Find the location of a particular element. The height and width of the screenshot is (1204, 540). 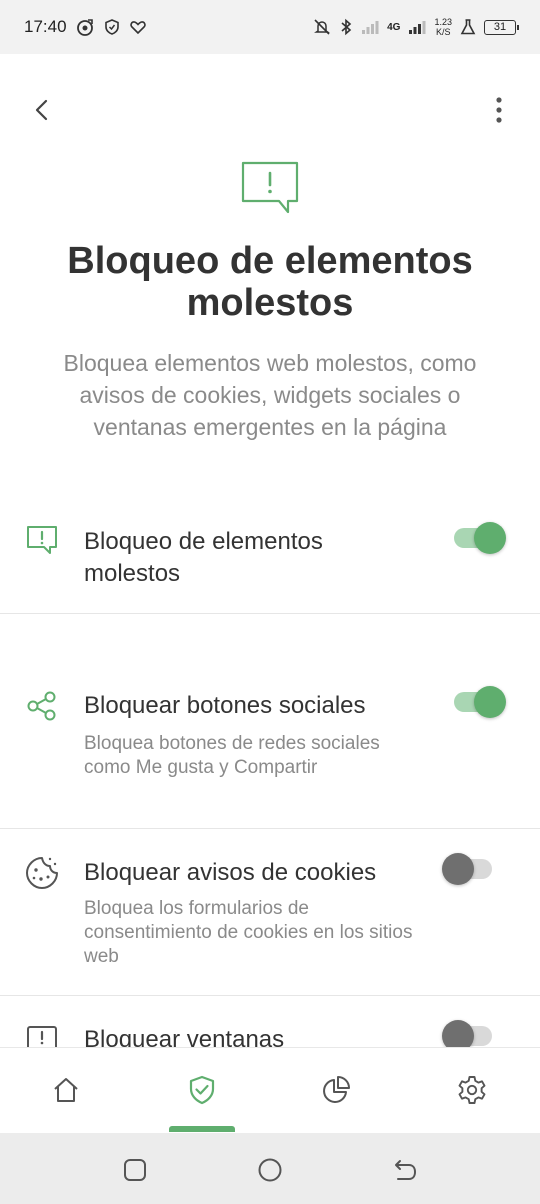

setting-title: Bloquear ventanas is located at coordinates (184, 1036).